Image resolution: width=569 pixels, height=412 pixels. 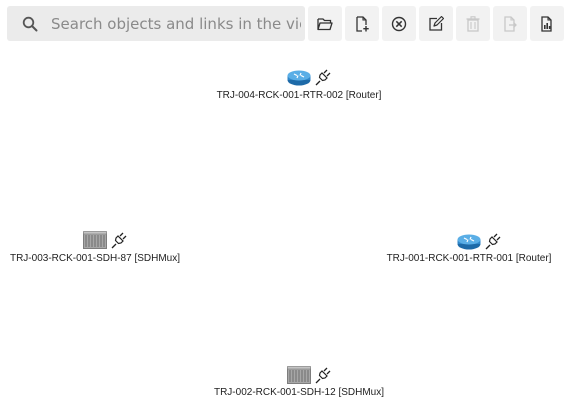 I want to click on file-plus-icon, so click(x=362, y=23).